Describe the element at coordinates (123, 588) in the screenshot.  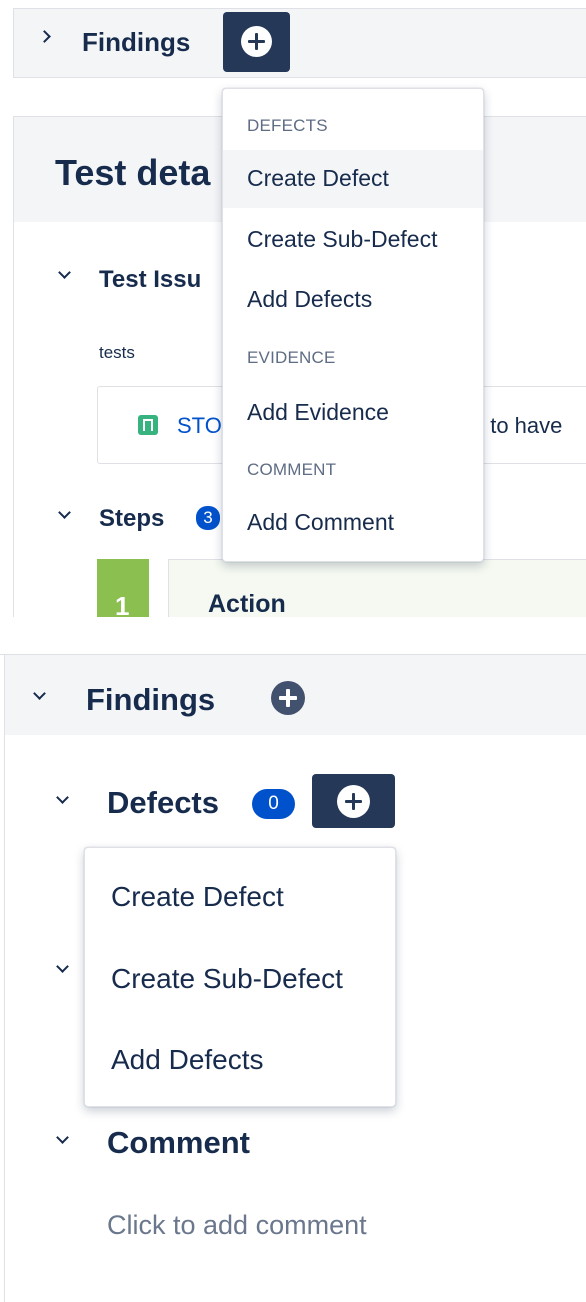
I see `step-number: 1` at that location.